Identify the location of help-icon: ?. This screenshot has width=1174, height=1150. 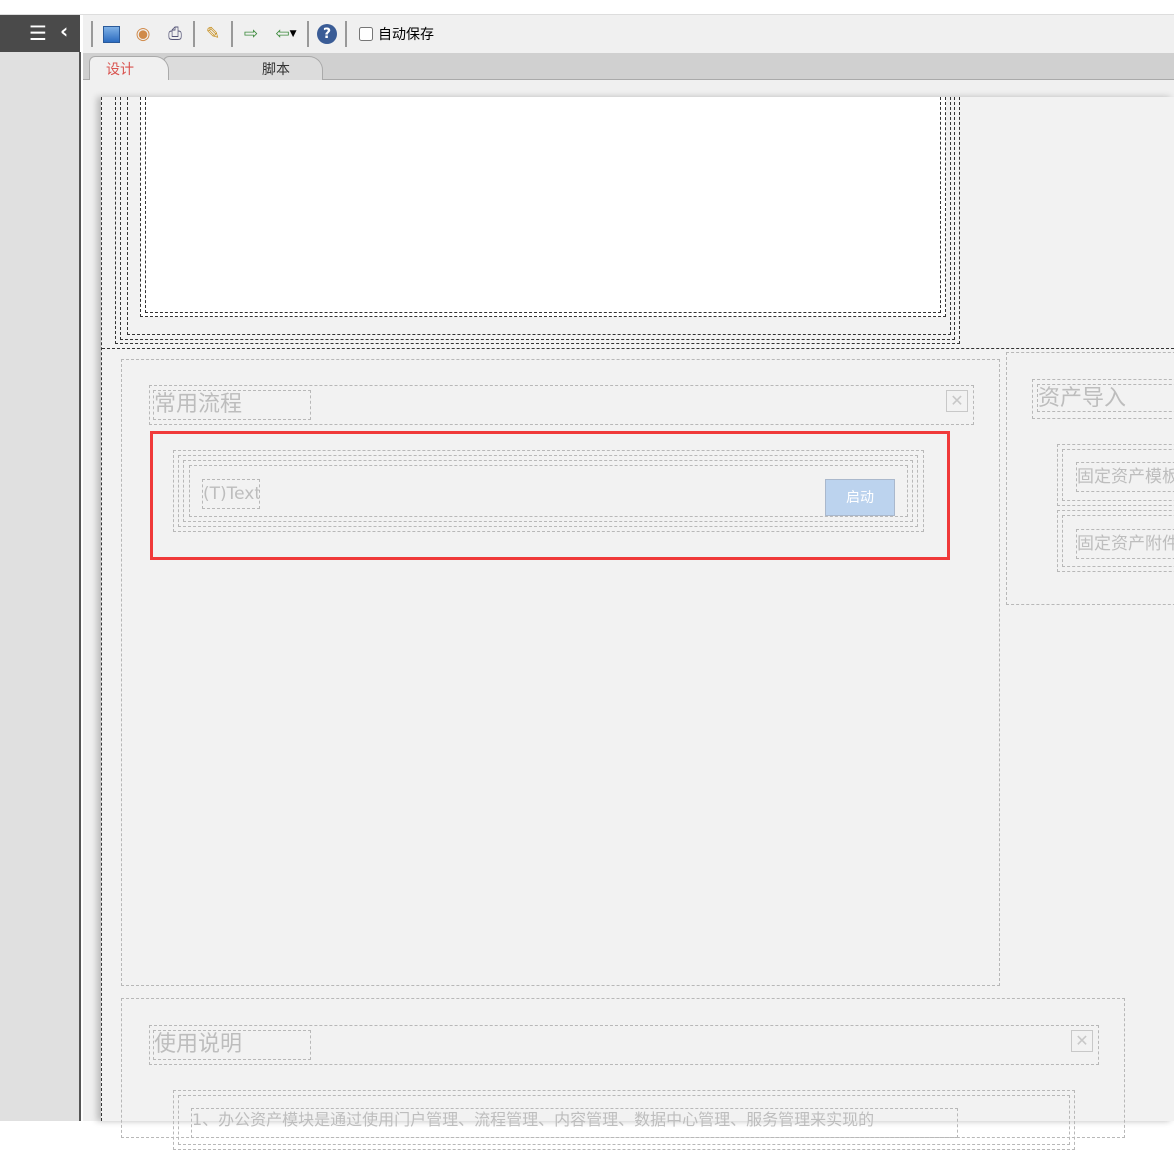
(327, 34).